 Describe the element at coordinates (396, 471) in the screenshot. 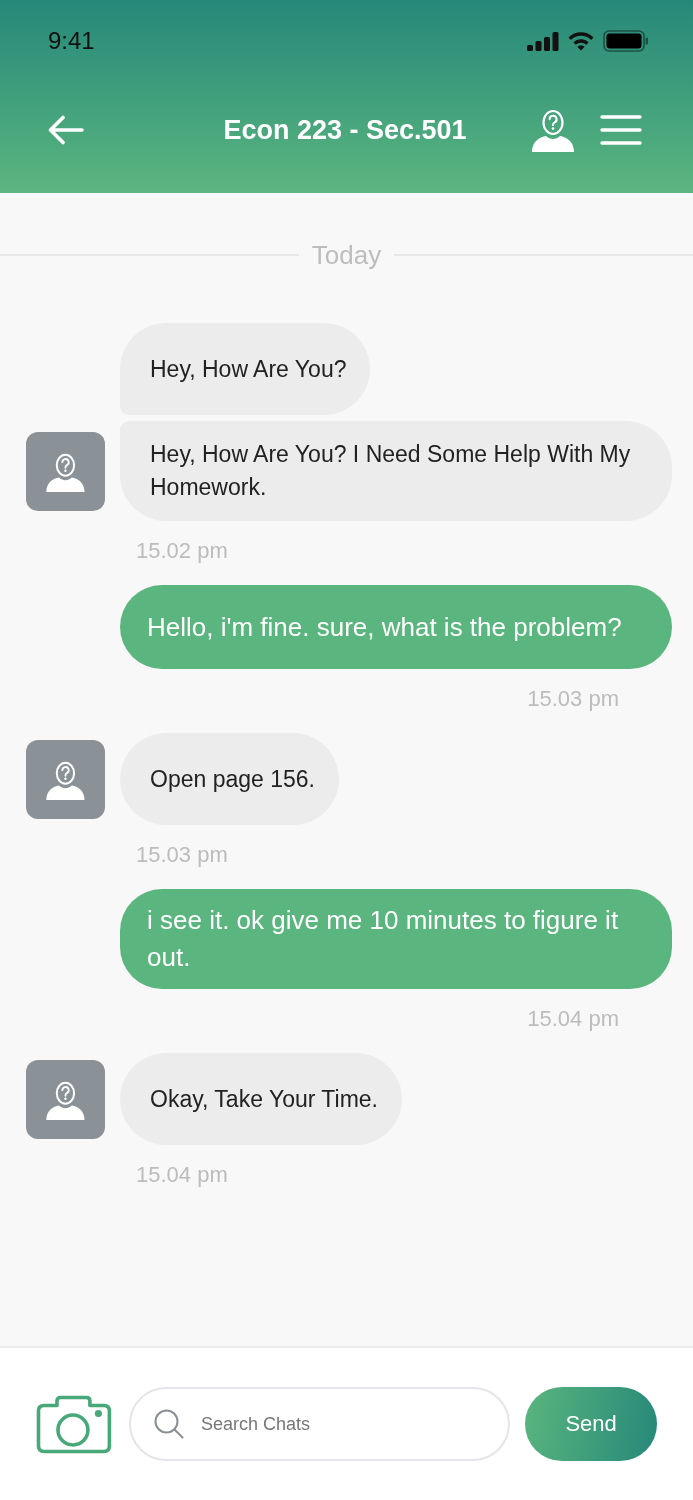

I see `incoming-message-bubble: Hey, How Are You? I Need Some Help With My Homework.` at that location.